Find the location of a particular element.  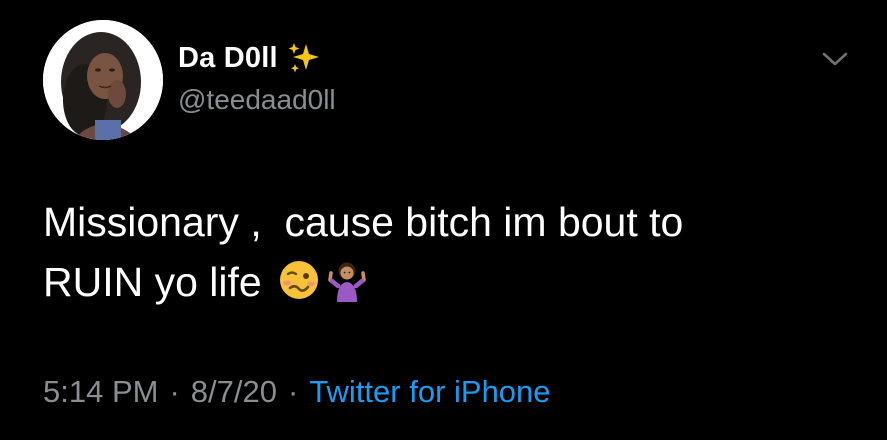

user-handle: @teedaad0ll is located at coordinates (257, 100).